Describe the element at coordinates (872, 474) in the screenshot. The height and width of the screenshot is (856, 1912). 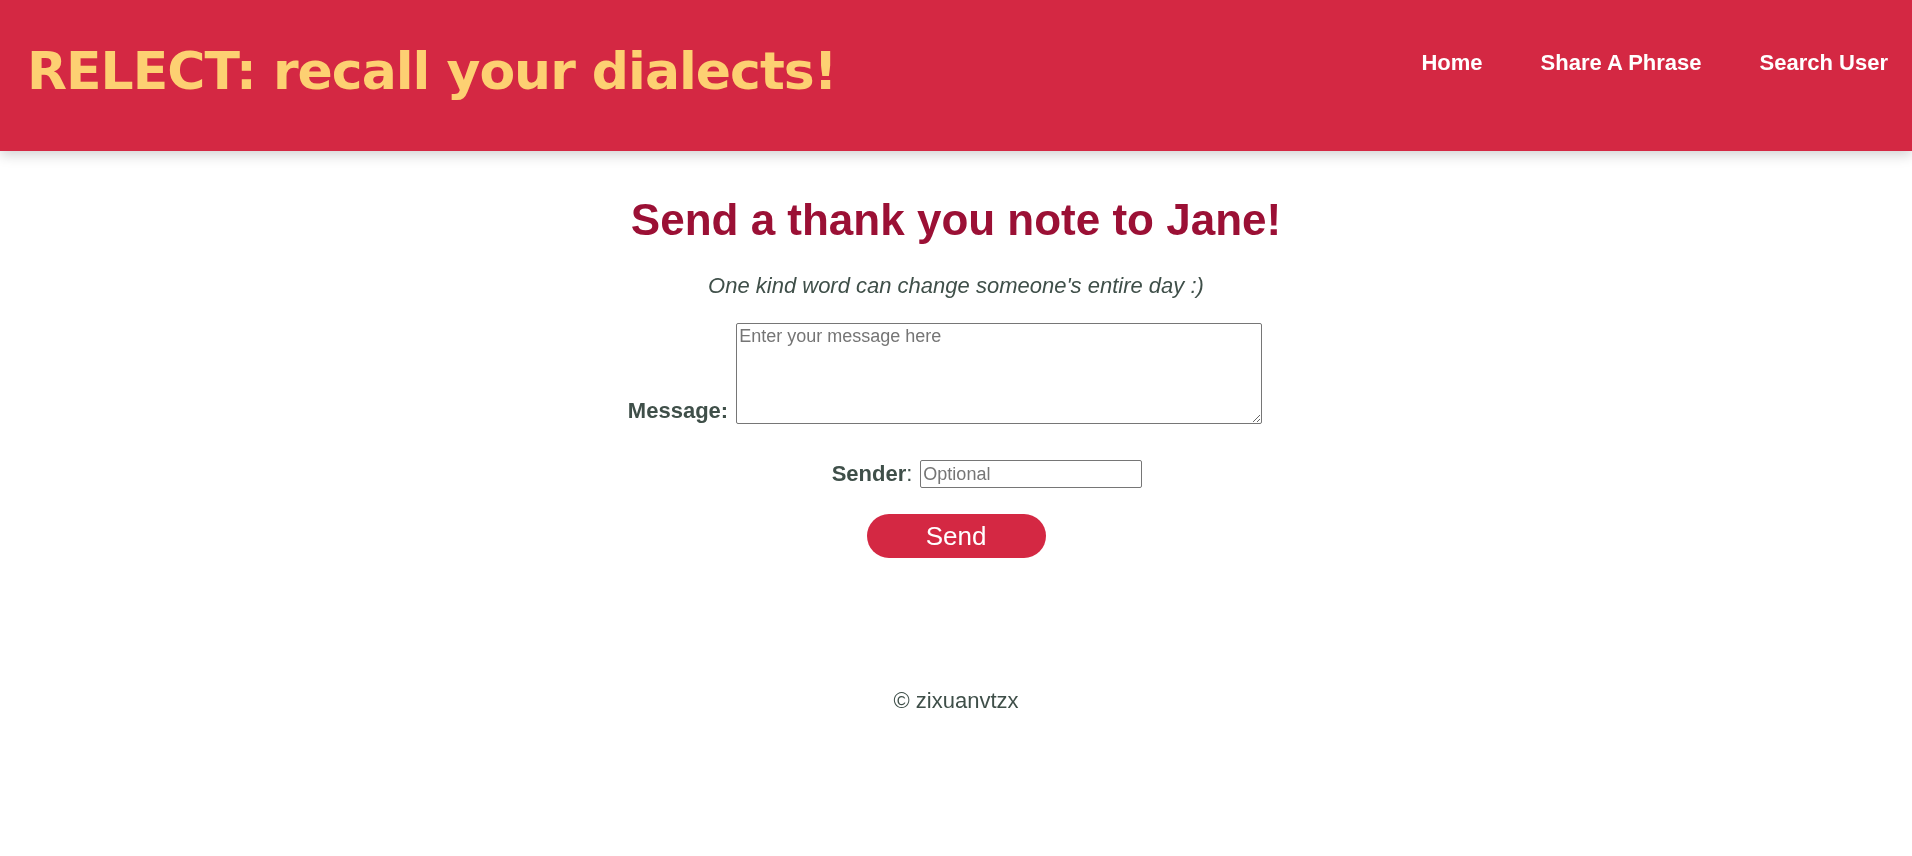
I see `sender-label: Sender:` at that location.